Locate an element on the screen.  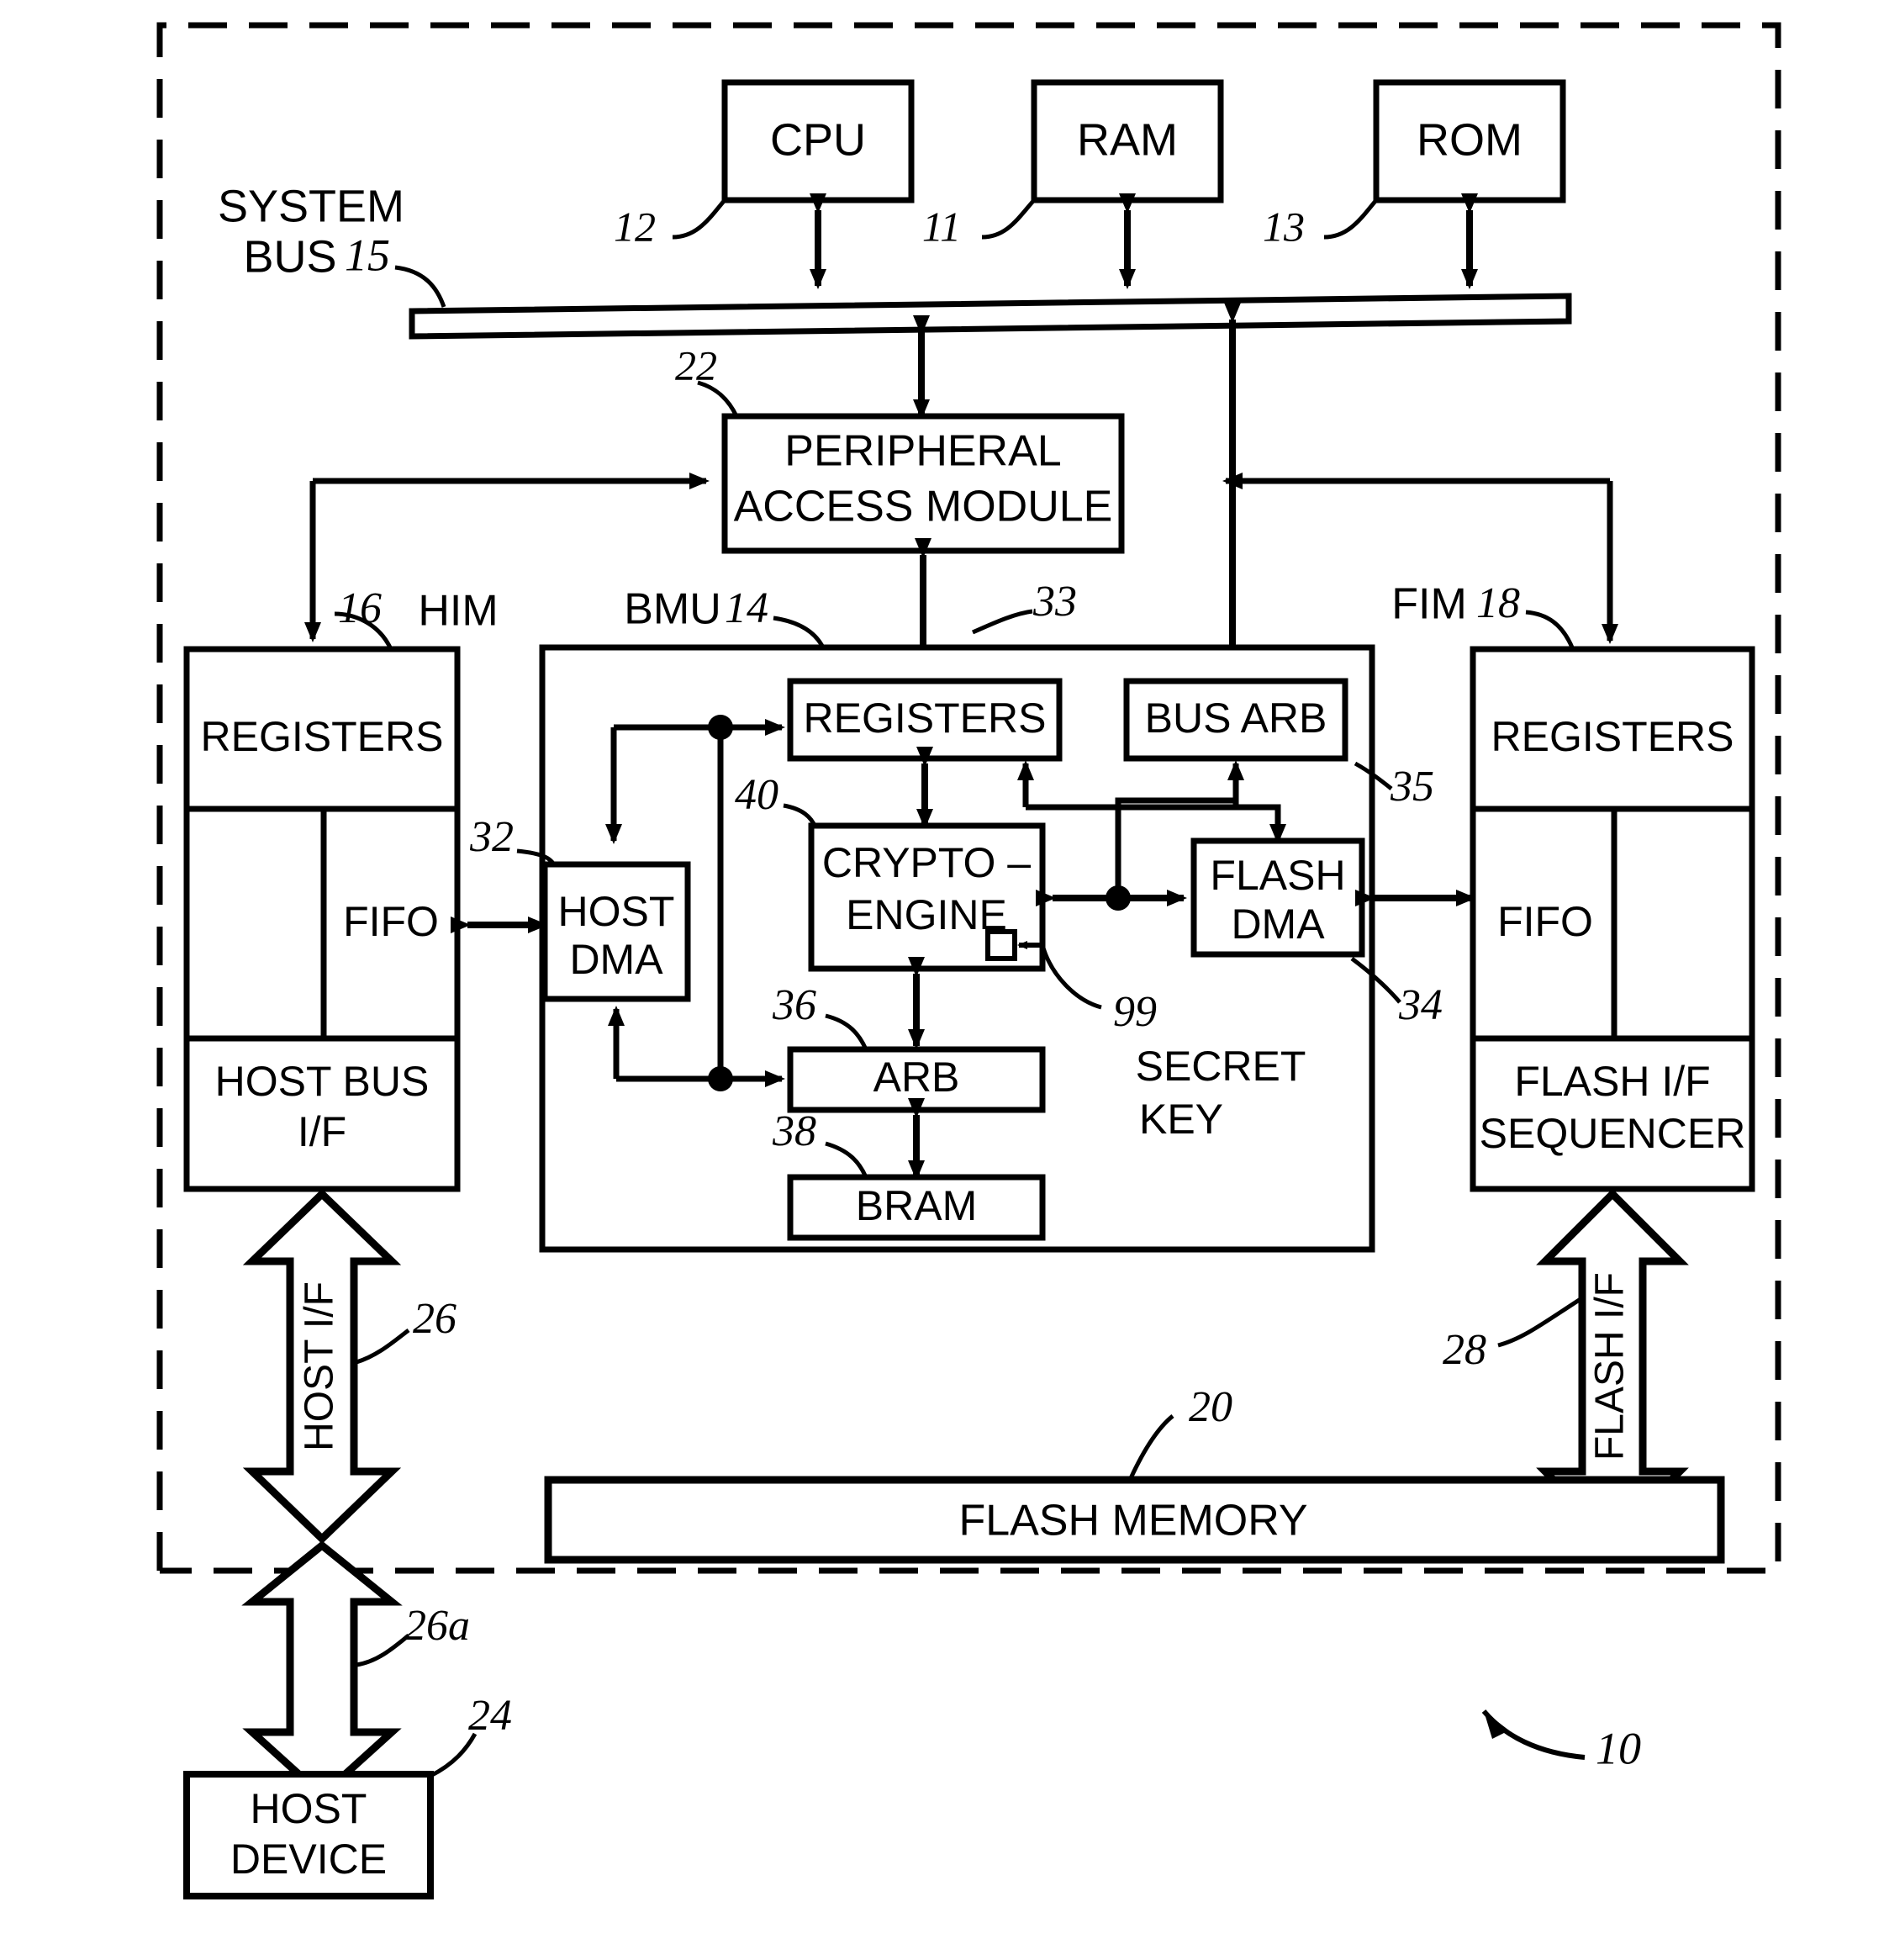
ref-35: 35 is located at coordinates (1412, 787).